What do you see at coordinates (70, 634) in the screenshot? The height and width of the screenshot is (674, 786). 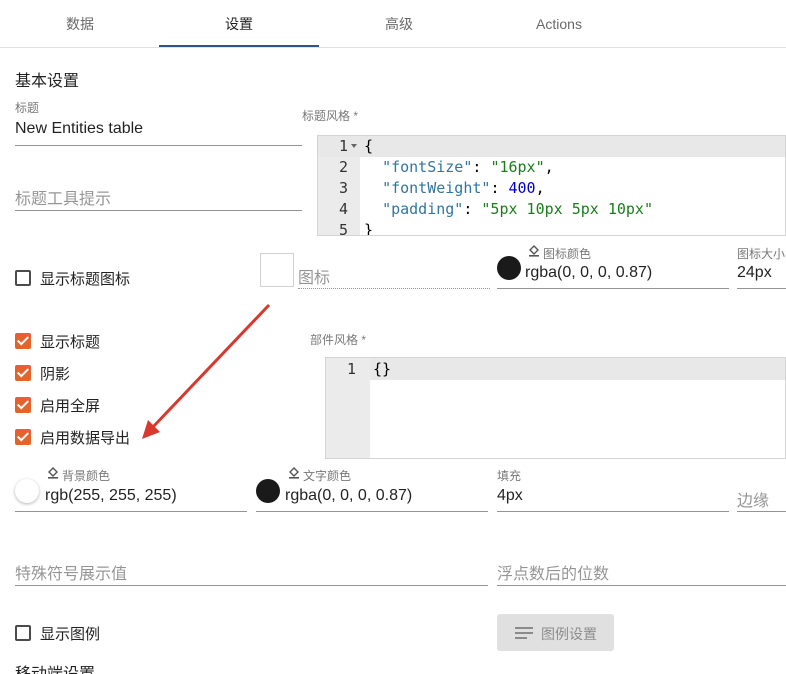 I see `show-legend-label: 显示图例` at bounding box center [70, 634].